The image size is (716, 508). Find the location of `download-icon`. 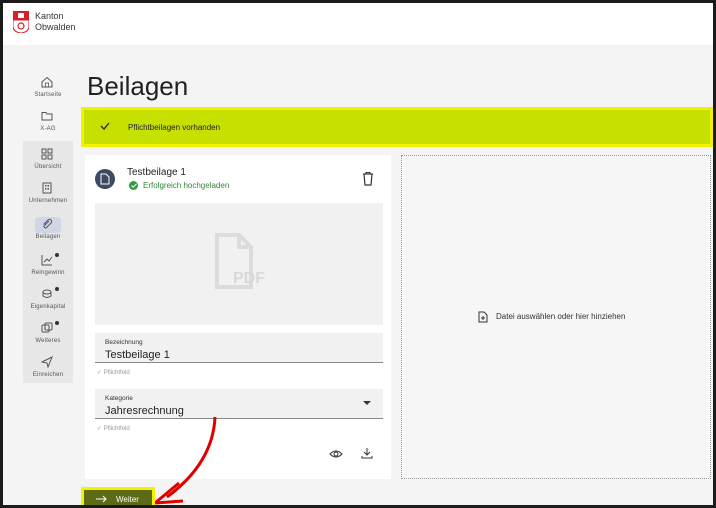

download-icon is located at coordinates (367, 453).